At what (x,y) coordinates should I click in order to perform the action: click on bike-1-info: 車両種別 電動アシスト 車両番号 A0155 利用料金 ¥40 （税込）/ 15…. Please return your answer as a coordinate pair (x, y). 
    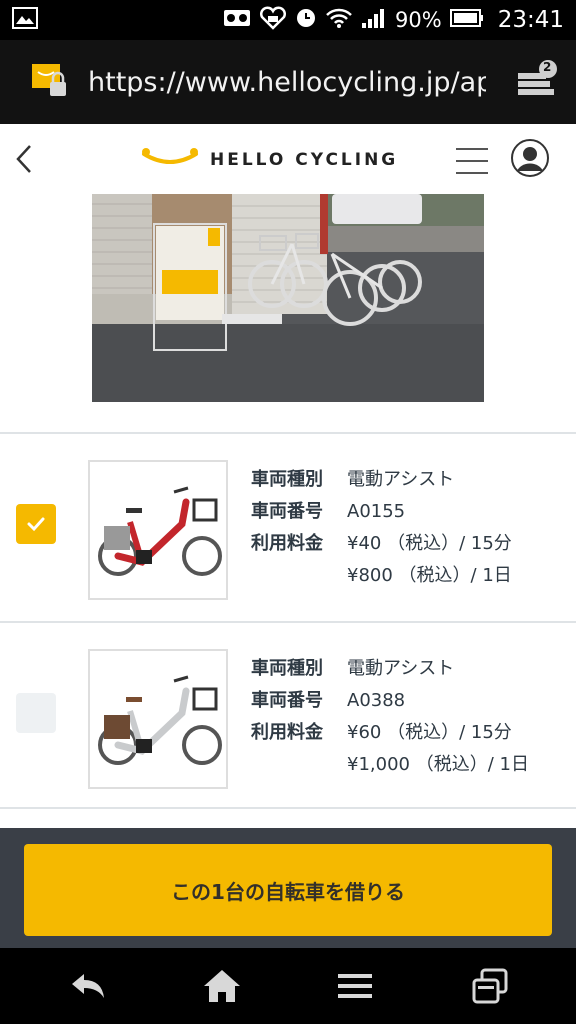
    Looking at the image, I should click on (381, 528).